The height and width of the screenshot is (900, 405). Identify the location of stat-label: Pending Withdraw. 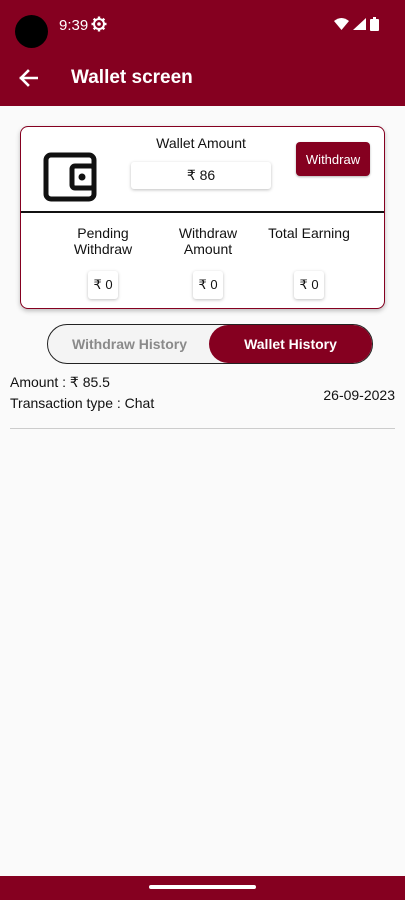
(103, 241).